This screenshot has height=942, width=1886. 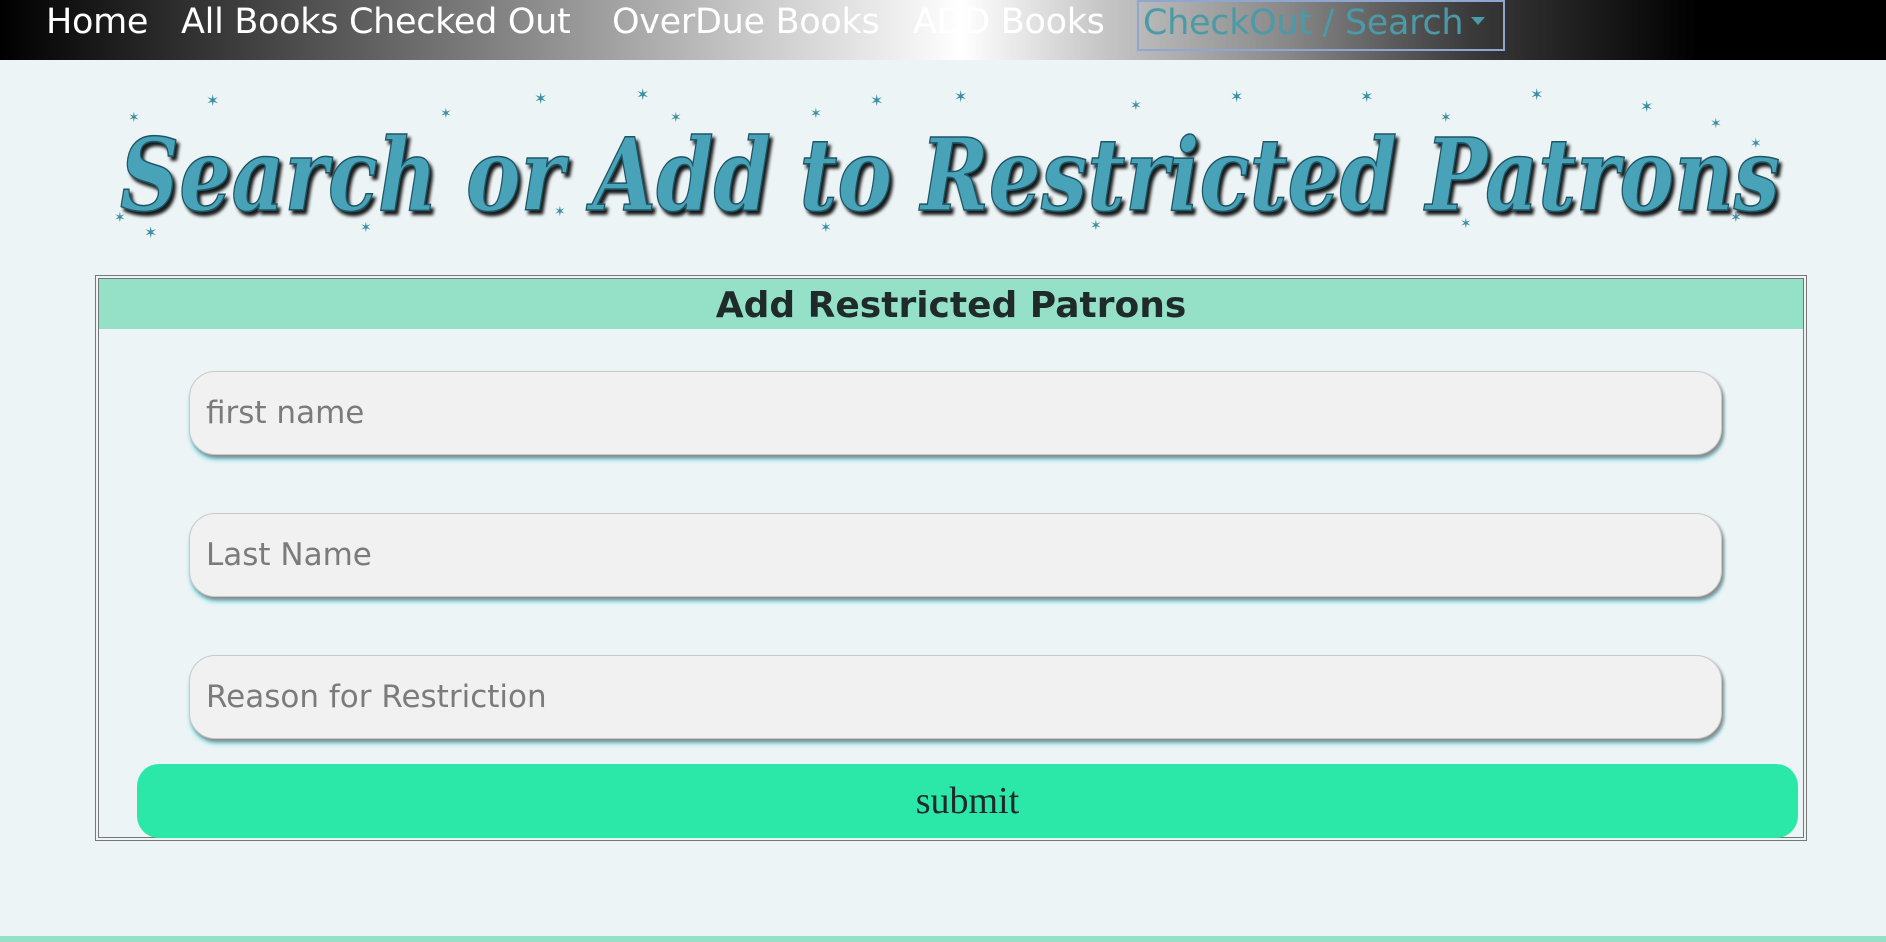 What do you see at coordinates (955, 697) in the screenshot?
I see `reason-input` at bounding box center [955, 697].